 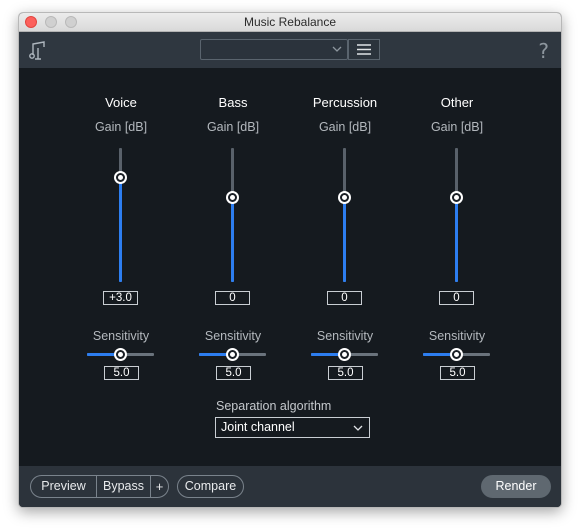 What do you see at coordinates (516, 486) in the screenshot?
I see `render-button: Render` at bounding box center [516, 486].